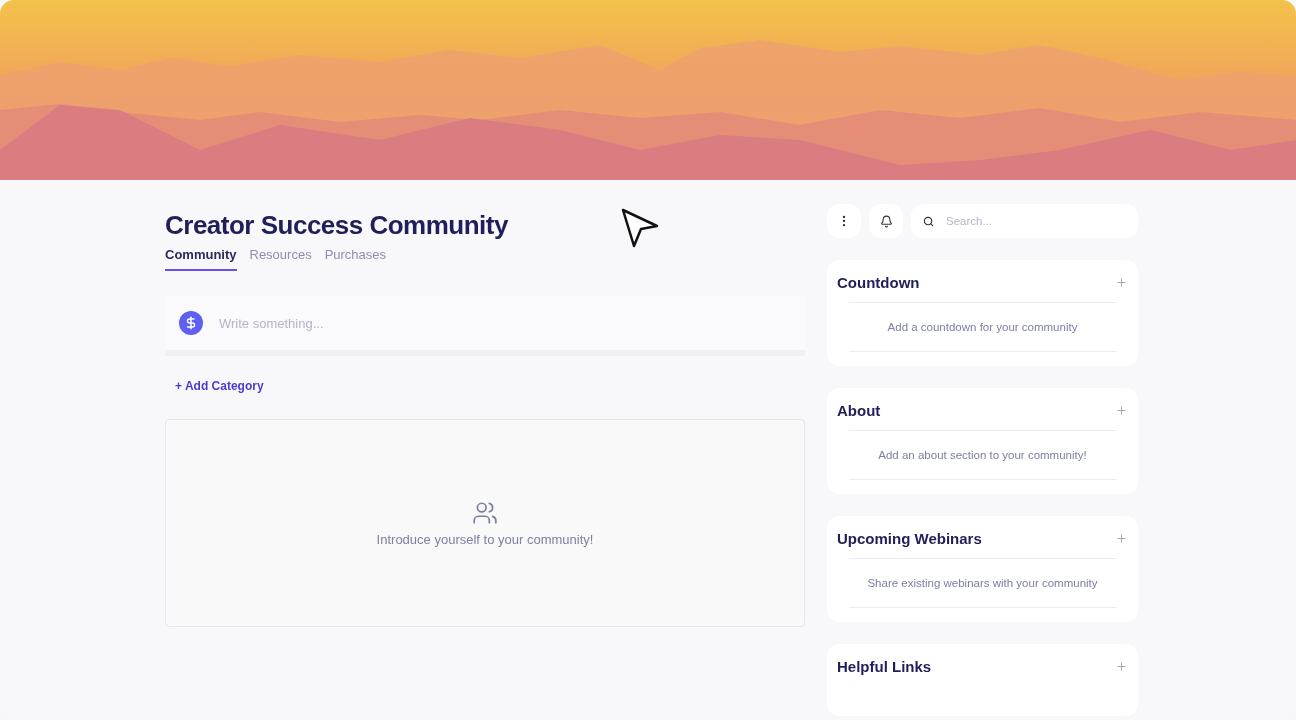 This screenshot has width=1296, height=720. What do you see at coordinates (878, 282) in the screenshot?
I see `widget-title: Countdown` at bounding box center [878, 282].